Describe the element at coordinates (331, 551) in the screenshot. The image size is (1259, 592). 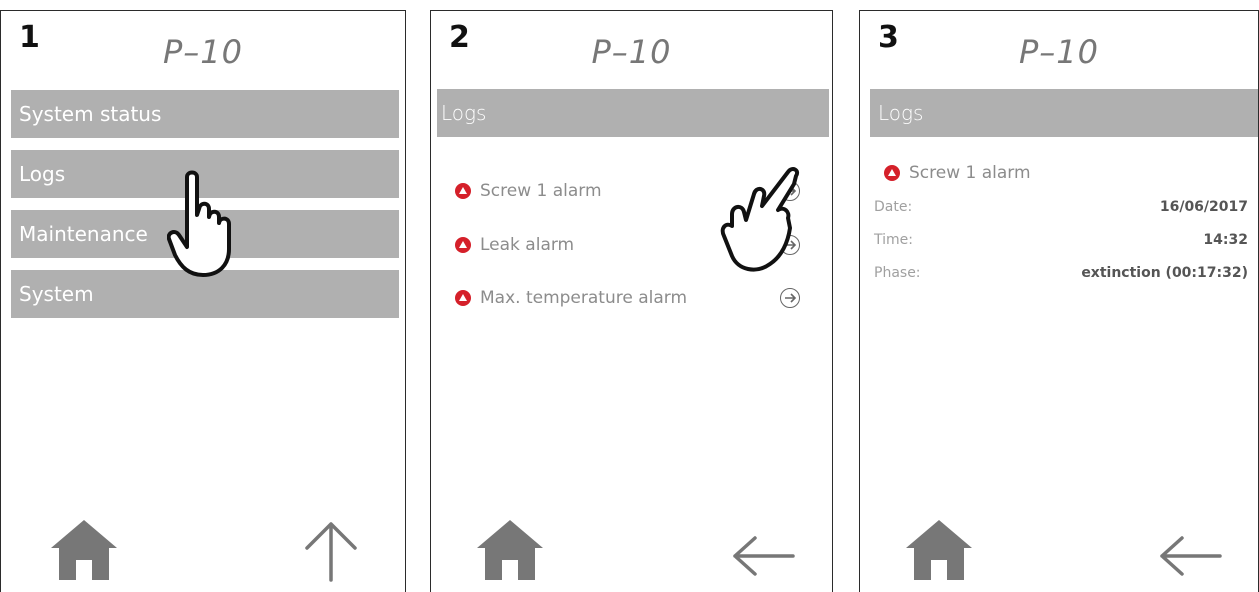
I see `up-arrow-icon` at that location.